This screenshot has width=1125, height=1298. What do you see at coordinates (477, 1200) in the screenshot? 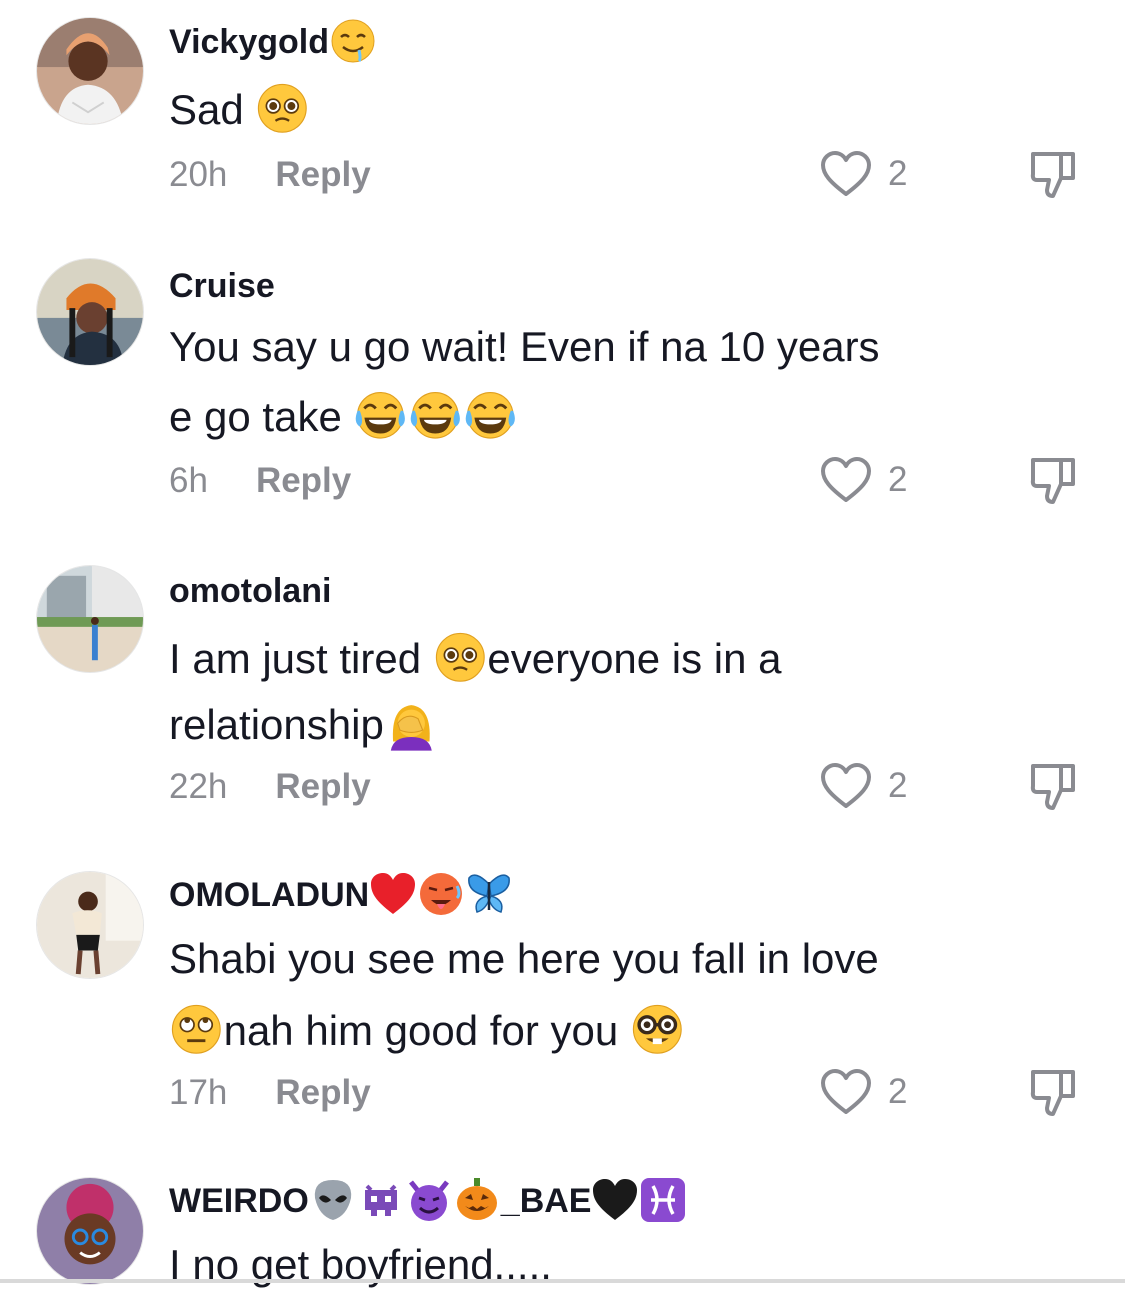
I see `jack-o-lantern-icon` at bounding box center [477, 1200].